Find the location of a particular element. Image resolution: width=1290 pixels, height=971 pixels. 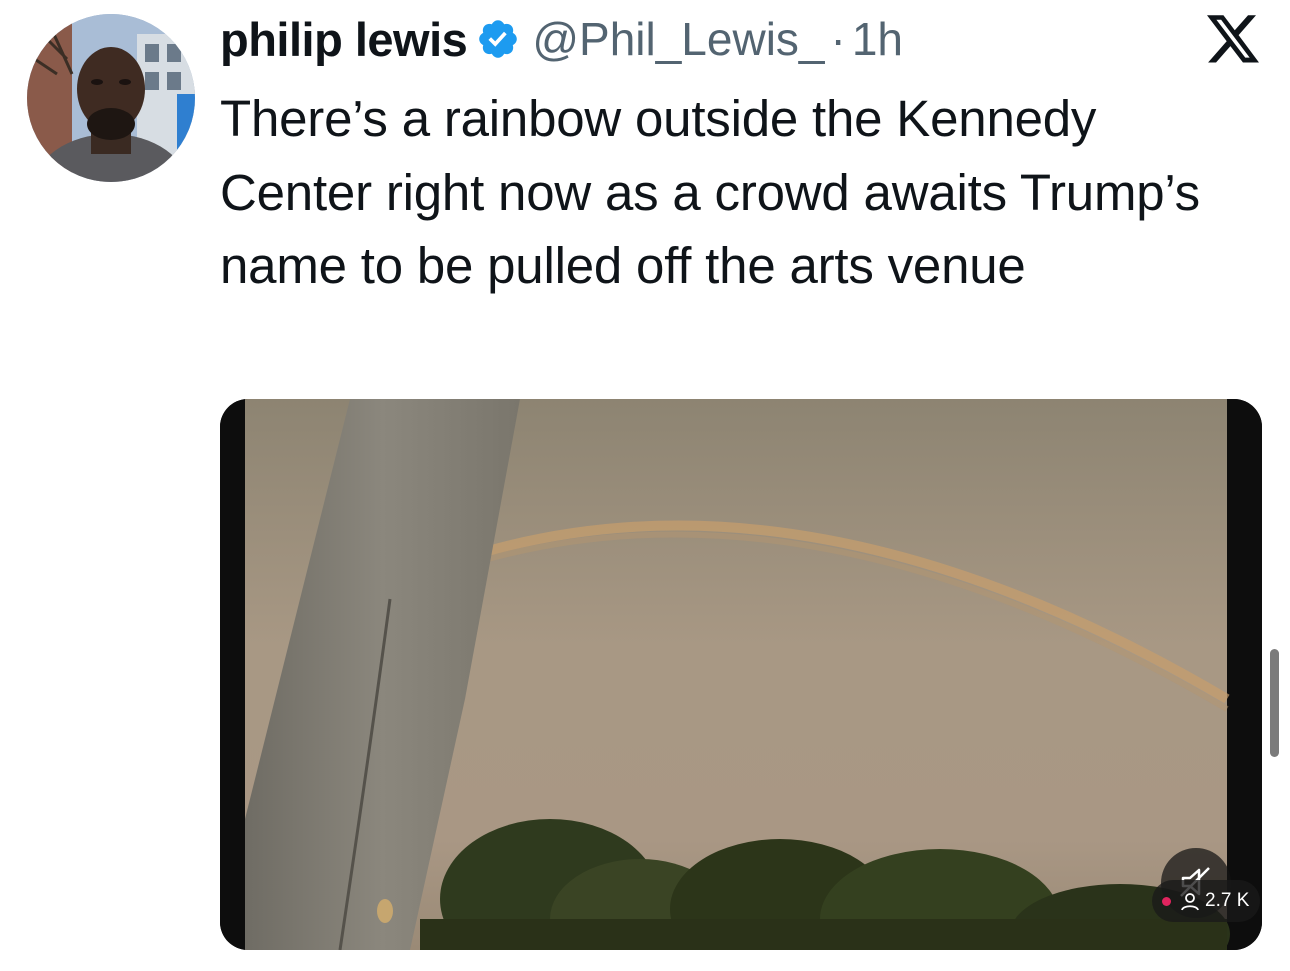

timestamp: 1h is located at coordinates (877, 39).